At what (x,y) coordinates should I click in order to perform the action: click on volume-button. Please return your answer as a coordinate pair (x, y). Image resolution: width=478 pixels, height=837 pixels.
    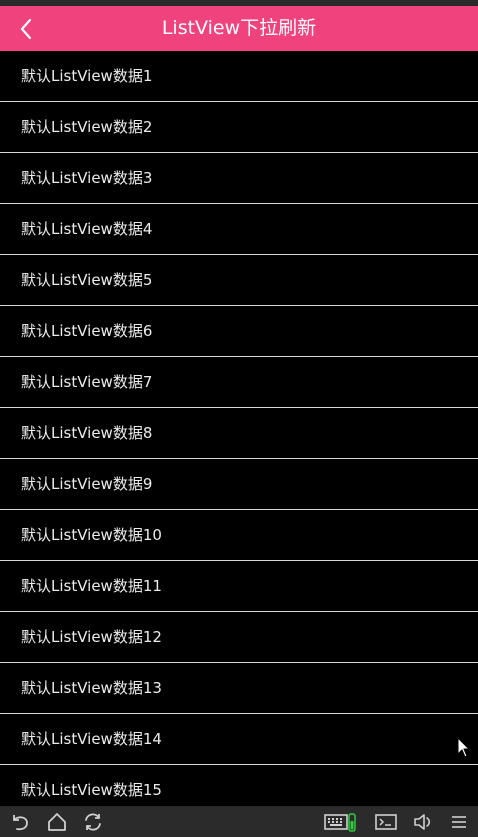
    Looking at the image, I should click on (423, 822).